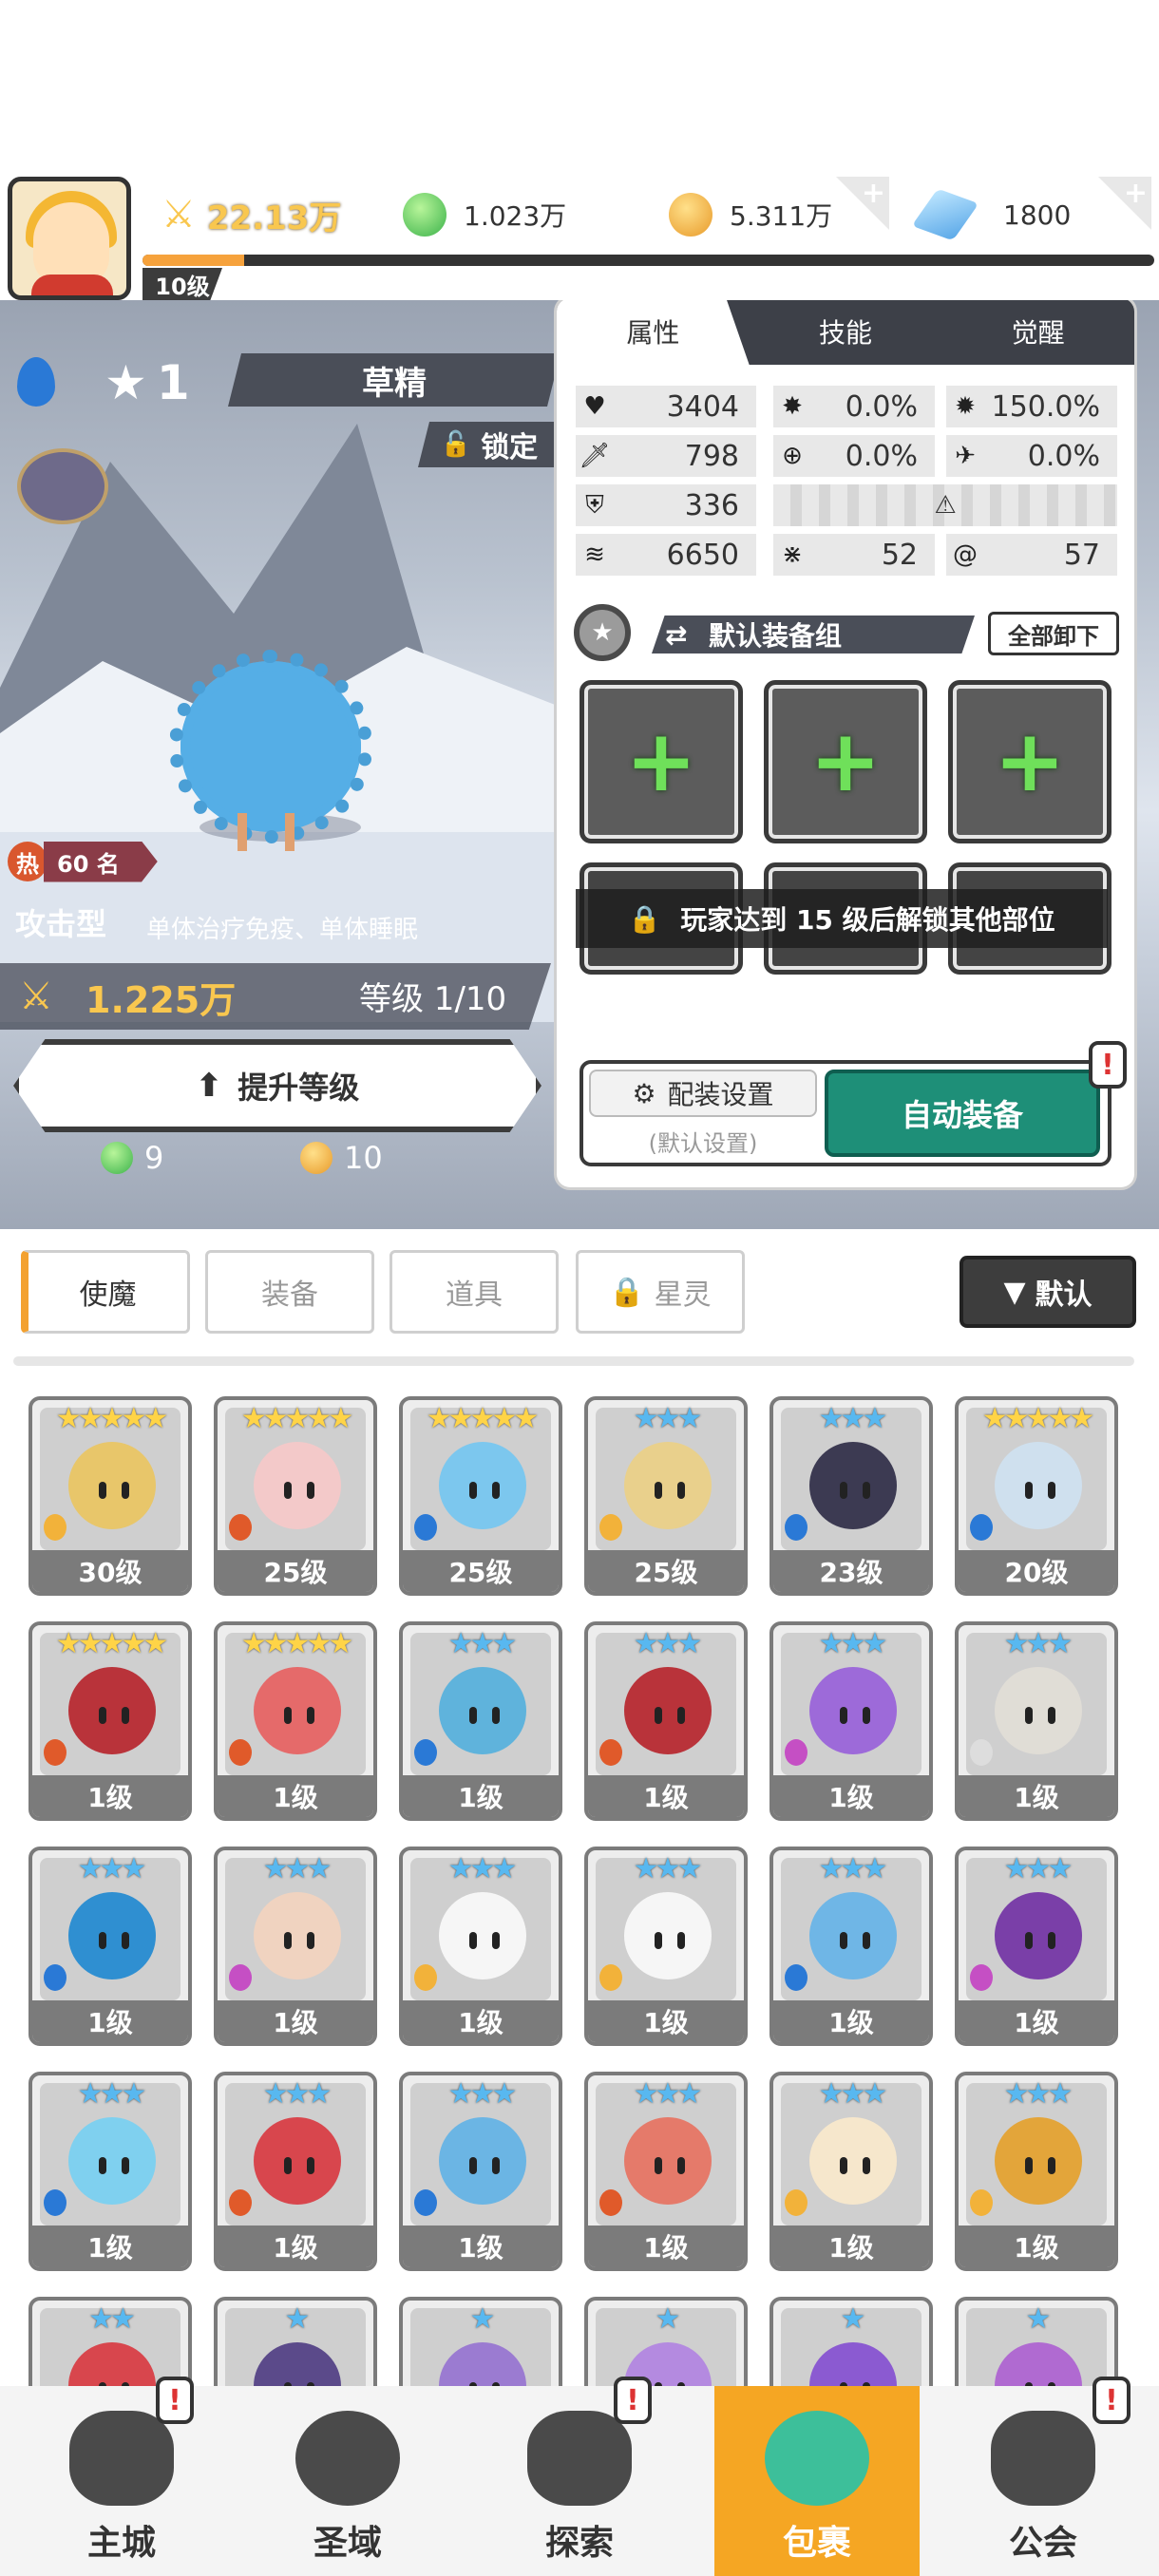  I want to click on locked-skin-icon, so click(62, 486).